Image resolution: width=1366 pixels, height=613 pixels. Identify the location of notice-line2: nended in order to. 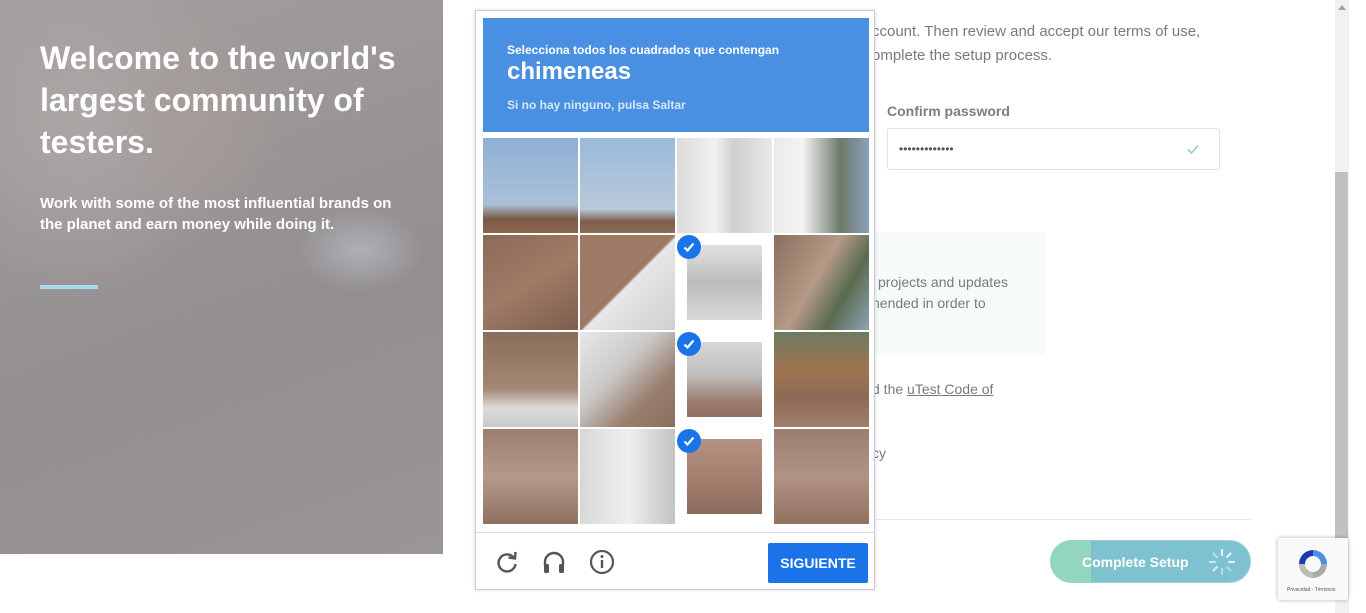
(929, 303).